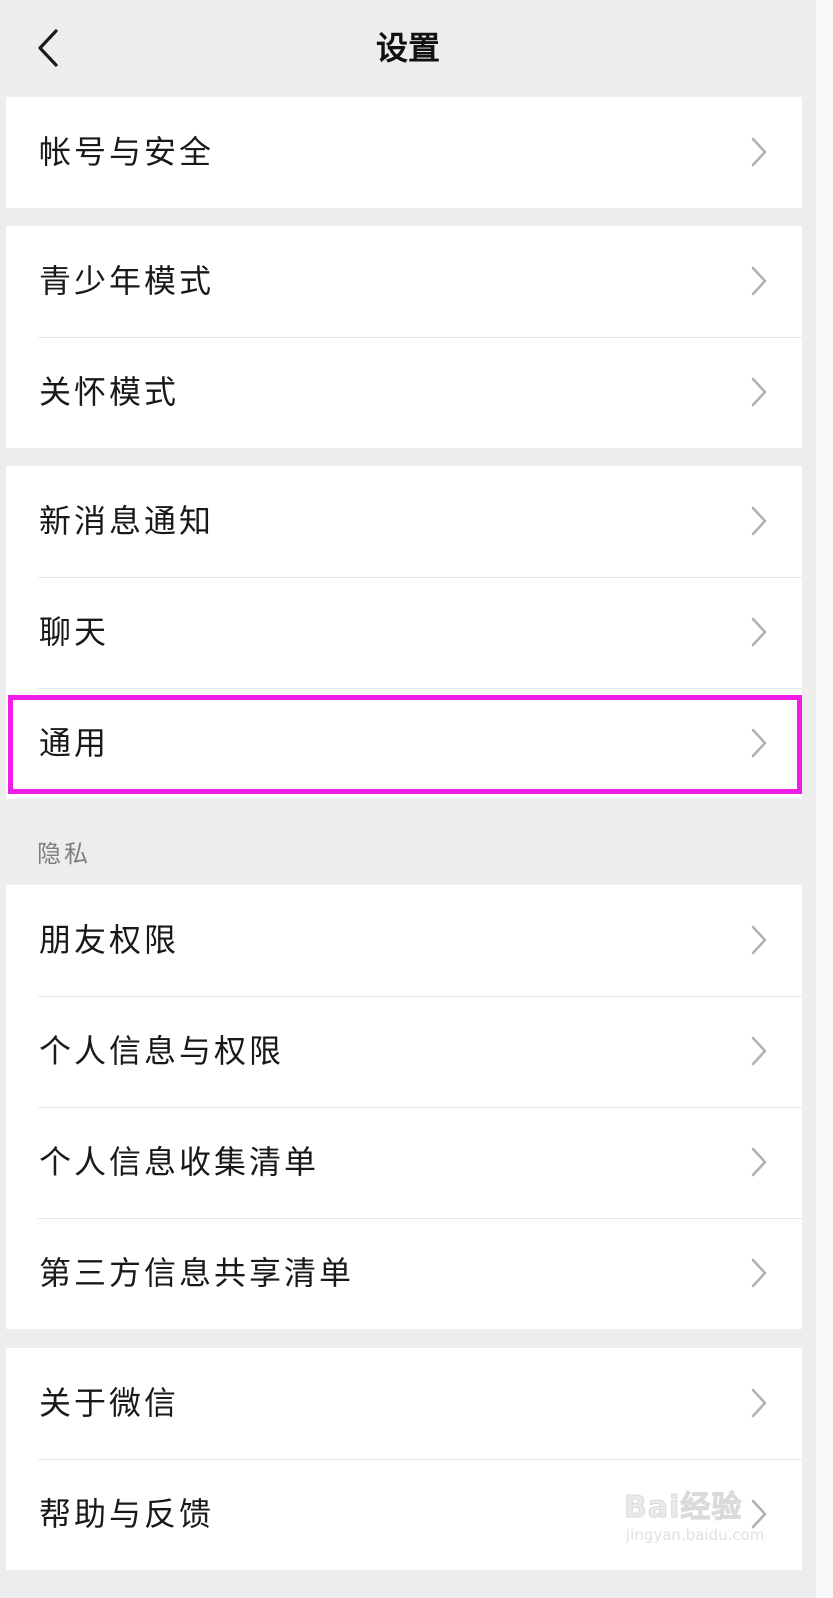 The width and height of the screenshot is (833, 1598). Describe the element at coordinates (127, 281) in the screenshot. I see `settings-item-label: 青少年模式` at that location.